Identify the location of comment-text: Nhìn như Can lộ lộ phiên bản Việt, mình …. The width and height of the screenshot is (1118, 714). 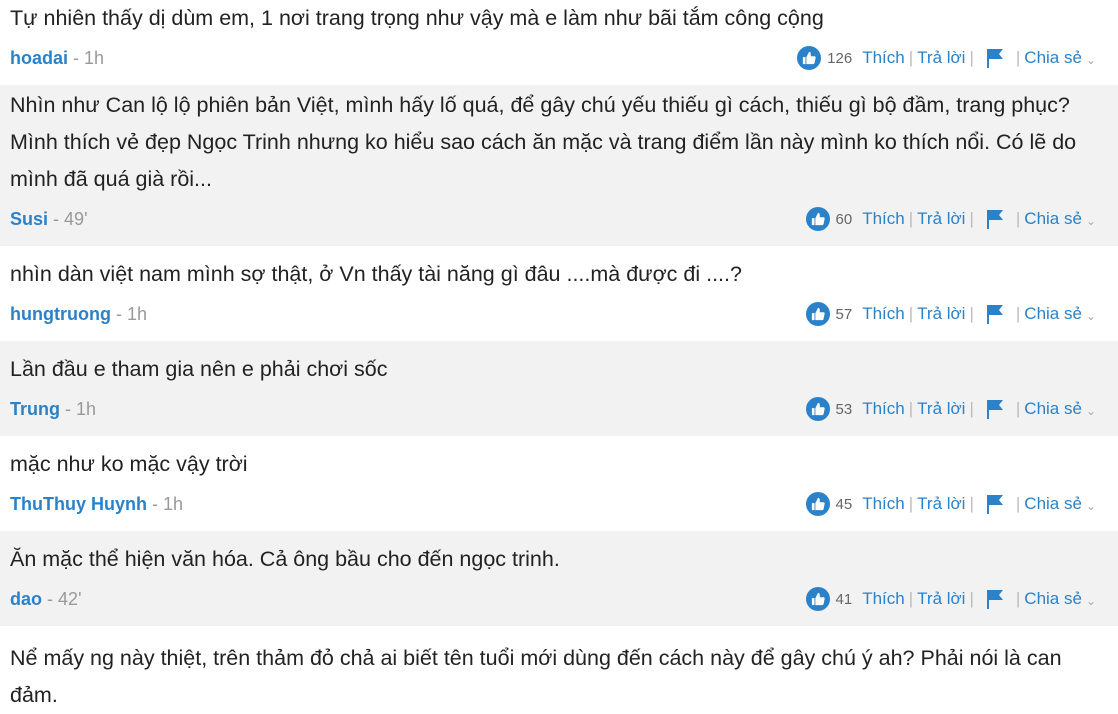
(543, 142).